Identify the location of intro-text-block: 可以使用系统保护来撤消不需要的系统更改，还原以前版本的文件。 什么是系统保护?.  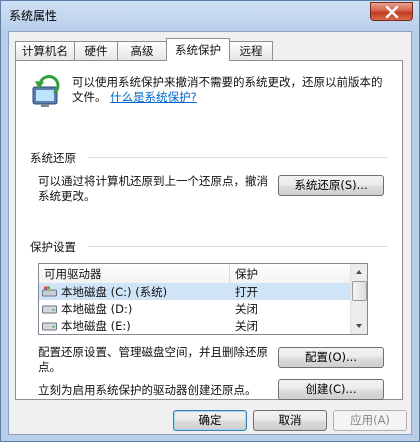
(232, 90).